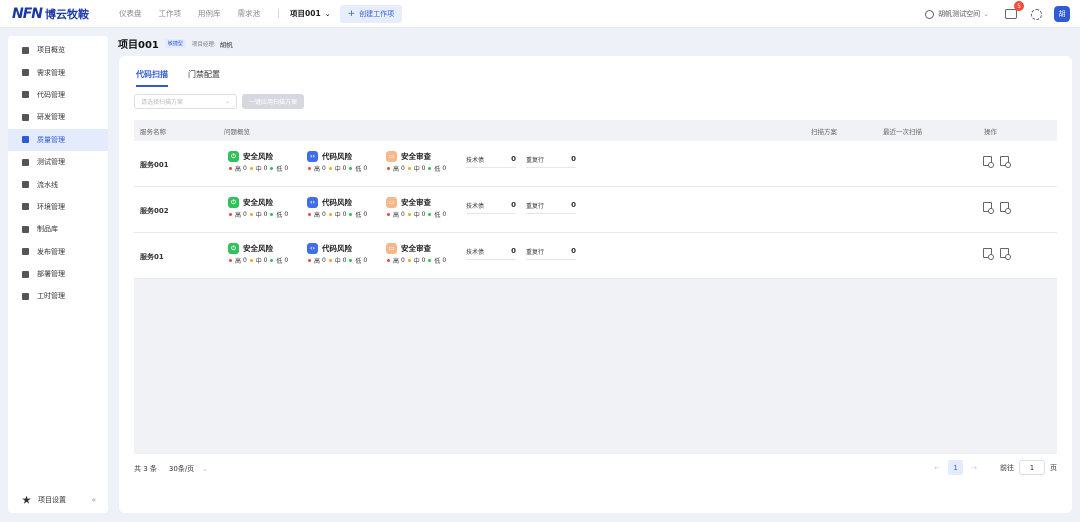 This screenshot has height=522, width=1080. I want to click on sidebar-item-overview: 项目概览, so click(58, 50).